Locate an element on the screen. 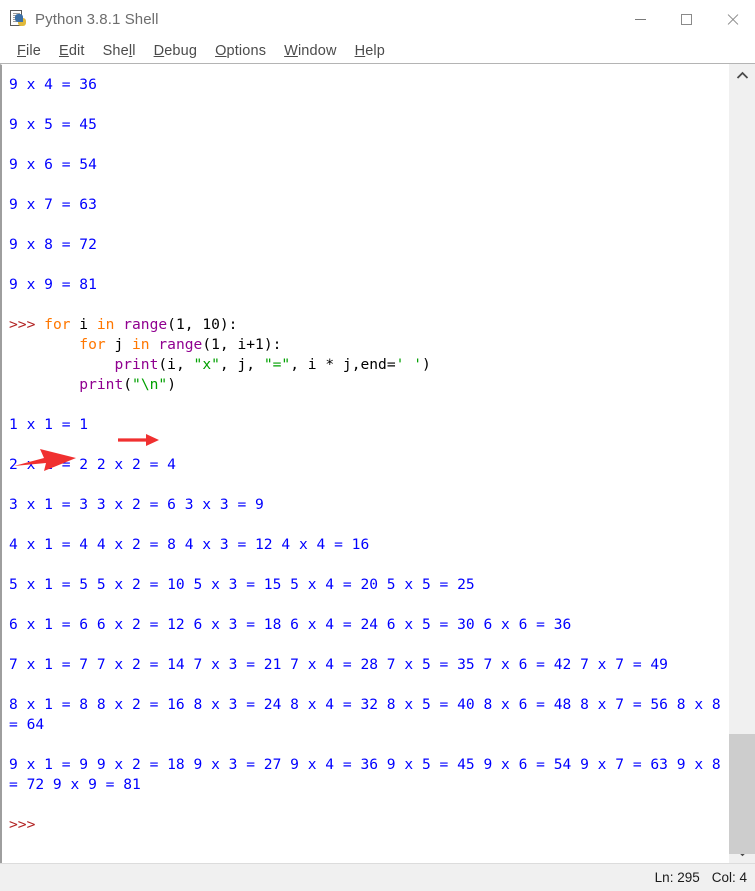  menu-item-options: Options is located at coordinates (240, 51).